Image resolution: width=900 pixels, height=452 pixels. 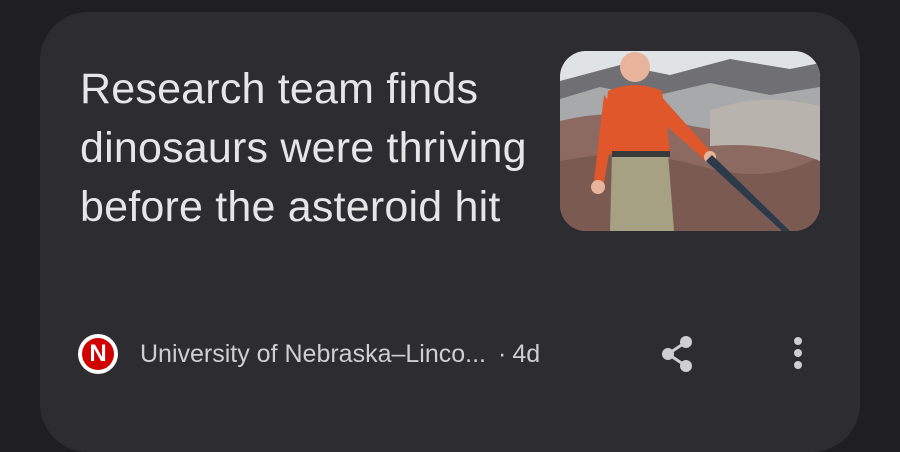 I want to click on more-vert-icon, so click(x=798, y=353).